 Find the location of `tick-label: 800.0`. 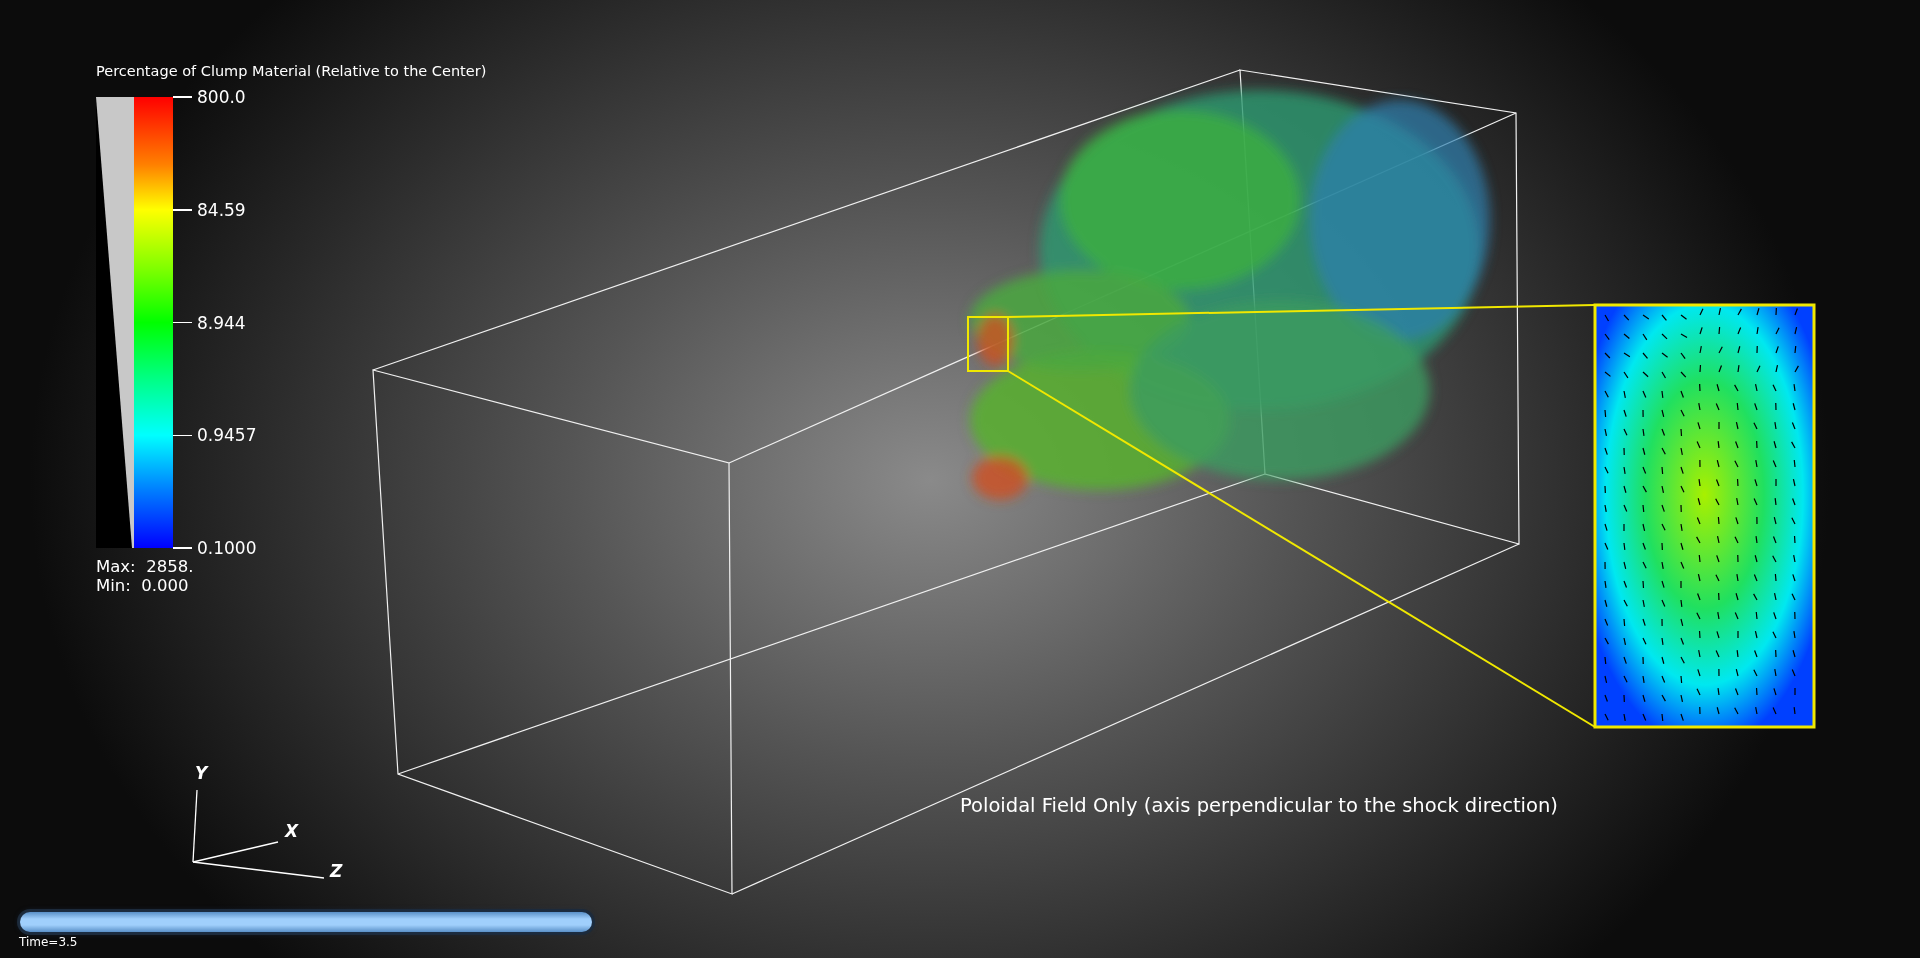

tick-label: 800.0 is located at coordinates (221, 97).